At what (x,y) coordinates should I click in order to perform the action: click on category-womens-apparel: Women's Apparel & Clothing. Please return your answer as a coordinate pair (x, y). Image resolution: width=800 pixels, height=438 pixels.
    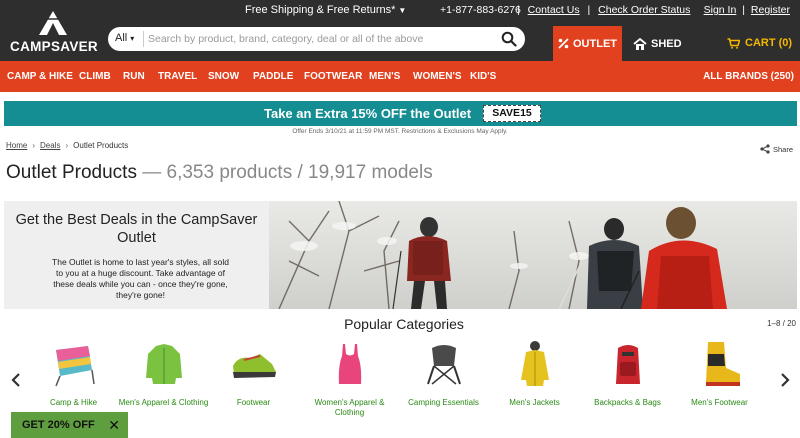
    Looking at the image, I should click on (349, 380).